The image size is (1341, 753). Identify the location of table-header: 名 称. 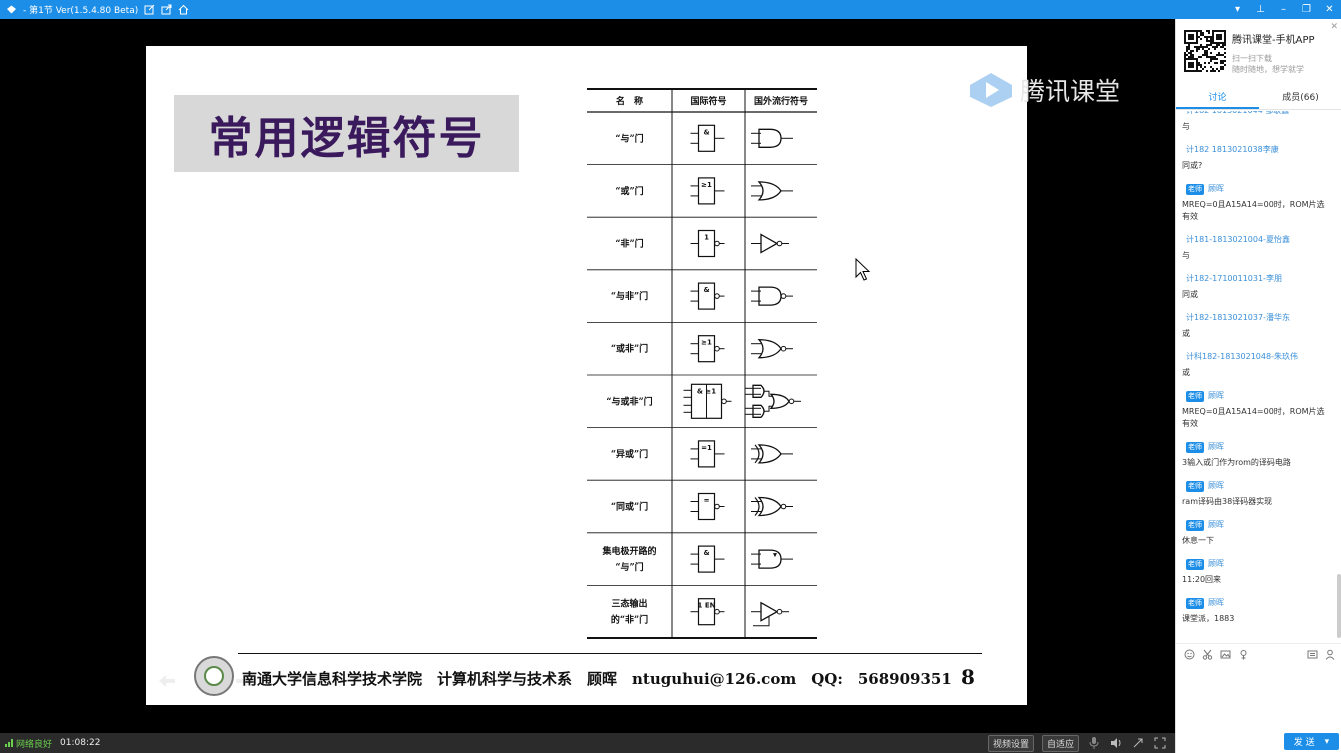
(629, 101).